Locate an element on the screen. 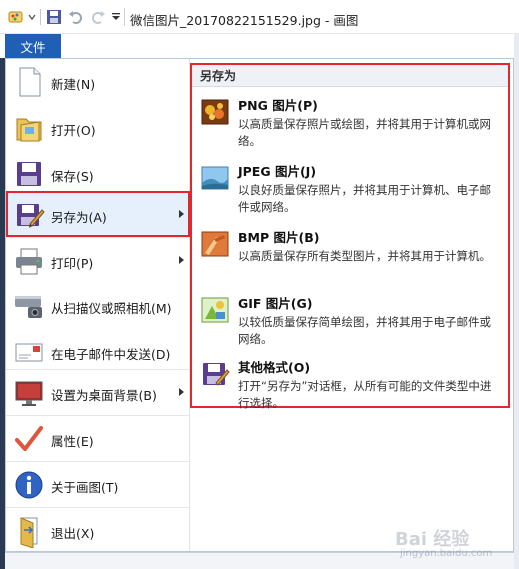  ribbon-tab-strip: 文件 is located at coordinates (259, 46).